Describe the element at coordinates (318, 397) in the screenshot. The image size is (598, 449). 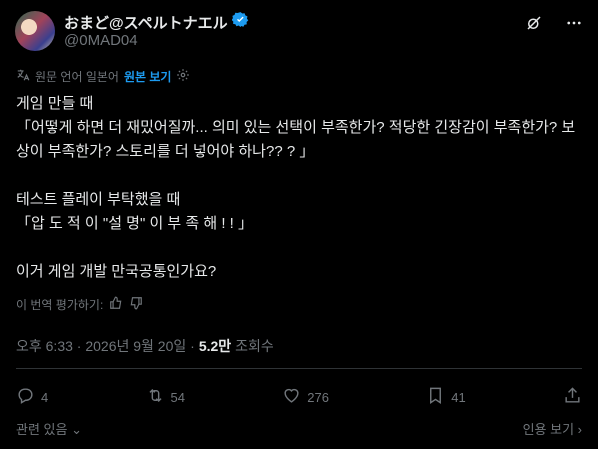
I see `like-count: 276` at that location.